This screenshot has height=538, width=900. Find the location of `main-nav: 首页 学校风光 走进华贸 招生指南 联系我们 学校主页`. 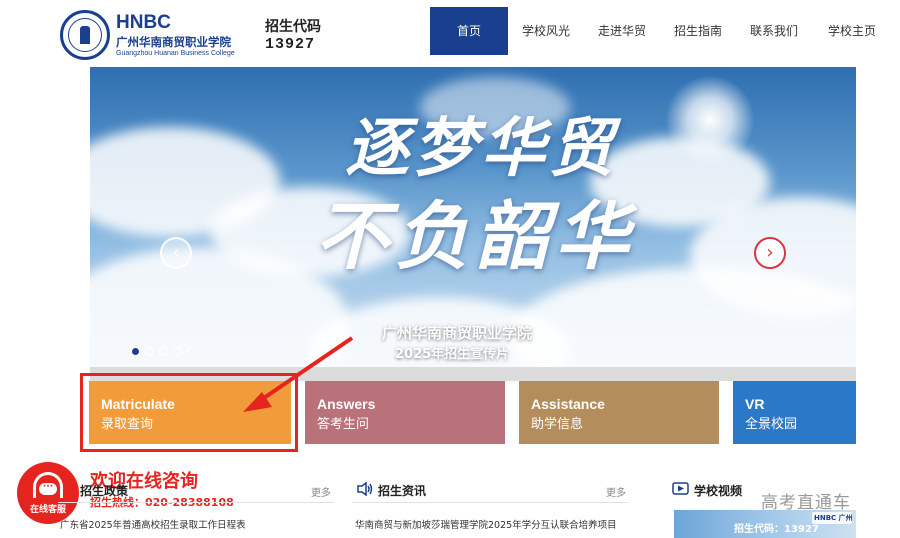

main-nav: 首页 学校风光 走进华贸 招生指南 联系我们 学校主页 is located at coordinates (661, 31).